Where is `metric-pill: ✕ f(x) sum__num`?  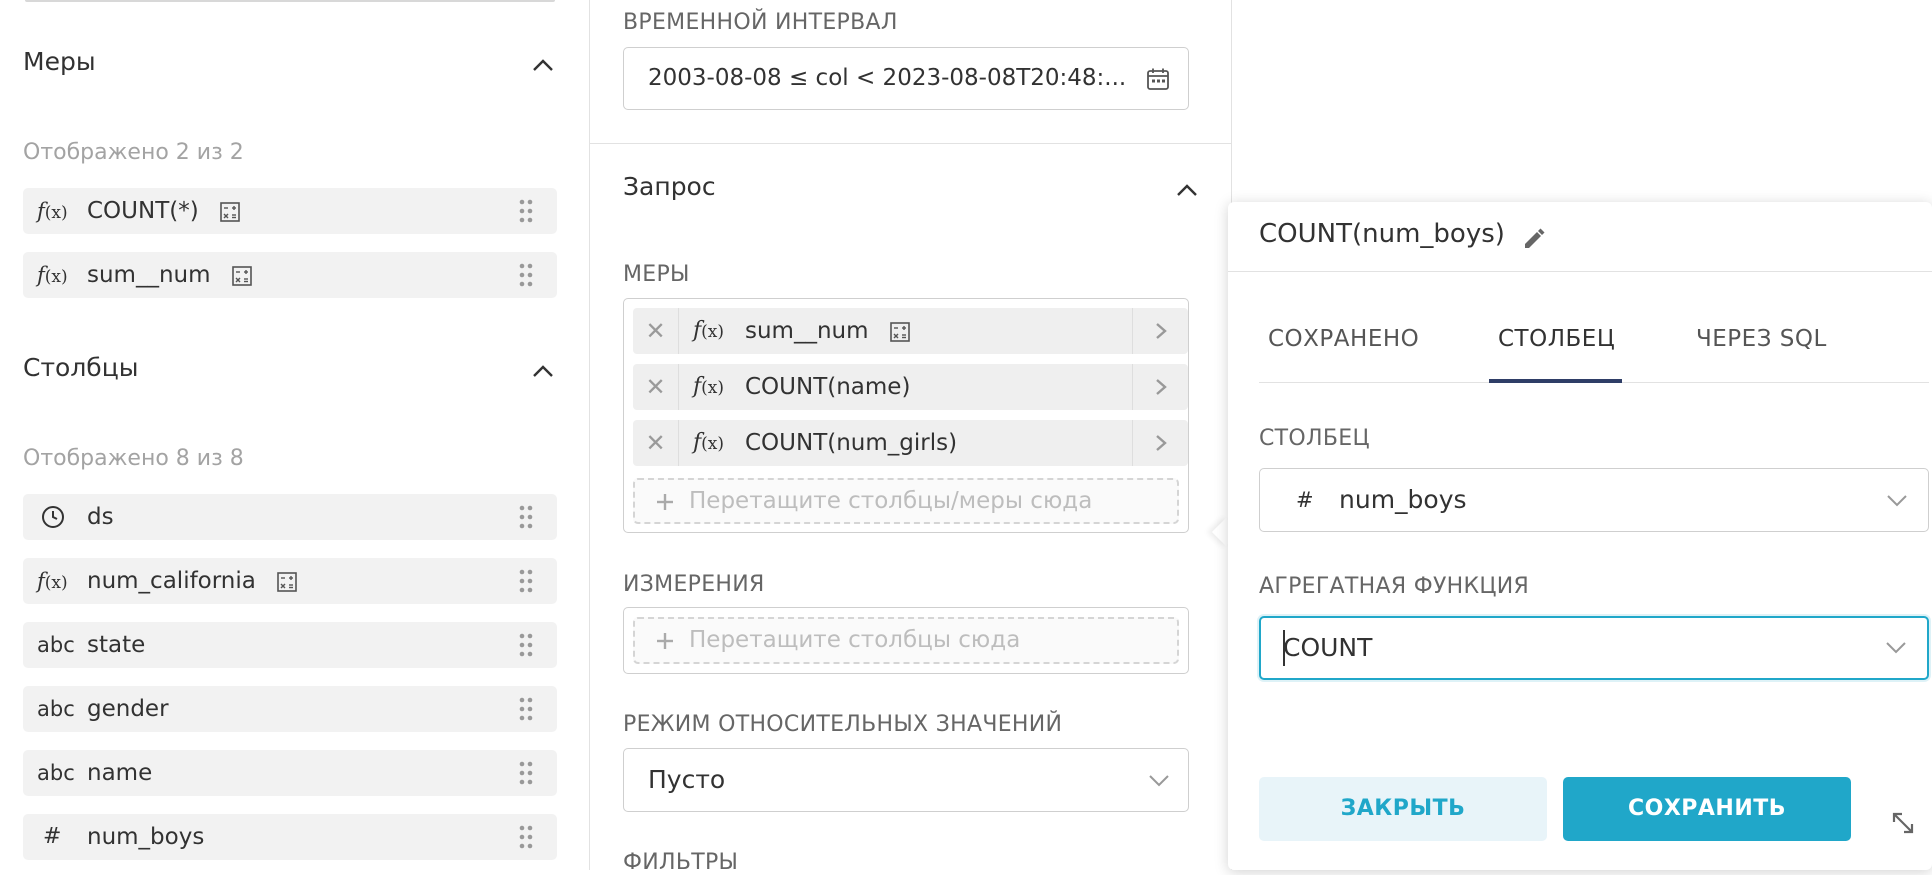
metric-pill: ✕ f(x) sum__num is located at coordinates (910, 331).